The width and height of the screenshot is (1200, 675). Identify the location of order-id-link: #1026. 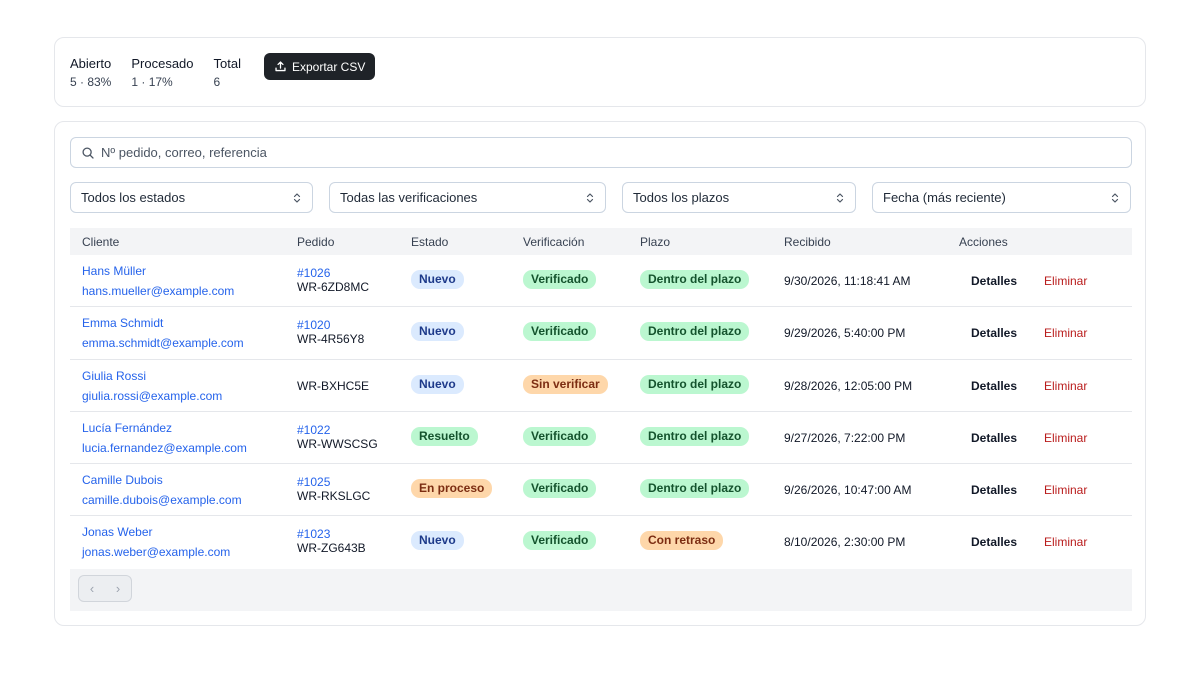
(313, 273).